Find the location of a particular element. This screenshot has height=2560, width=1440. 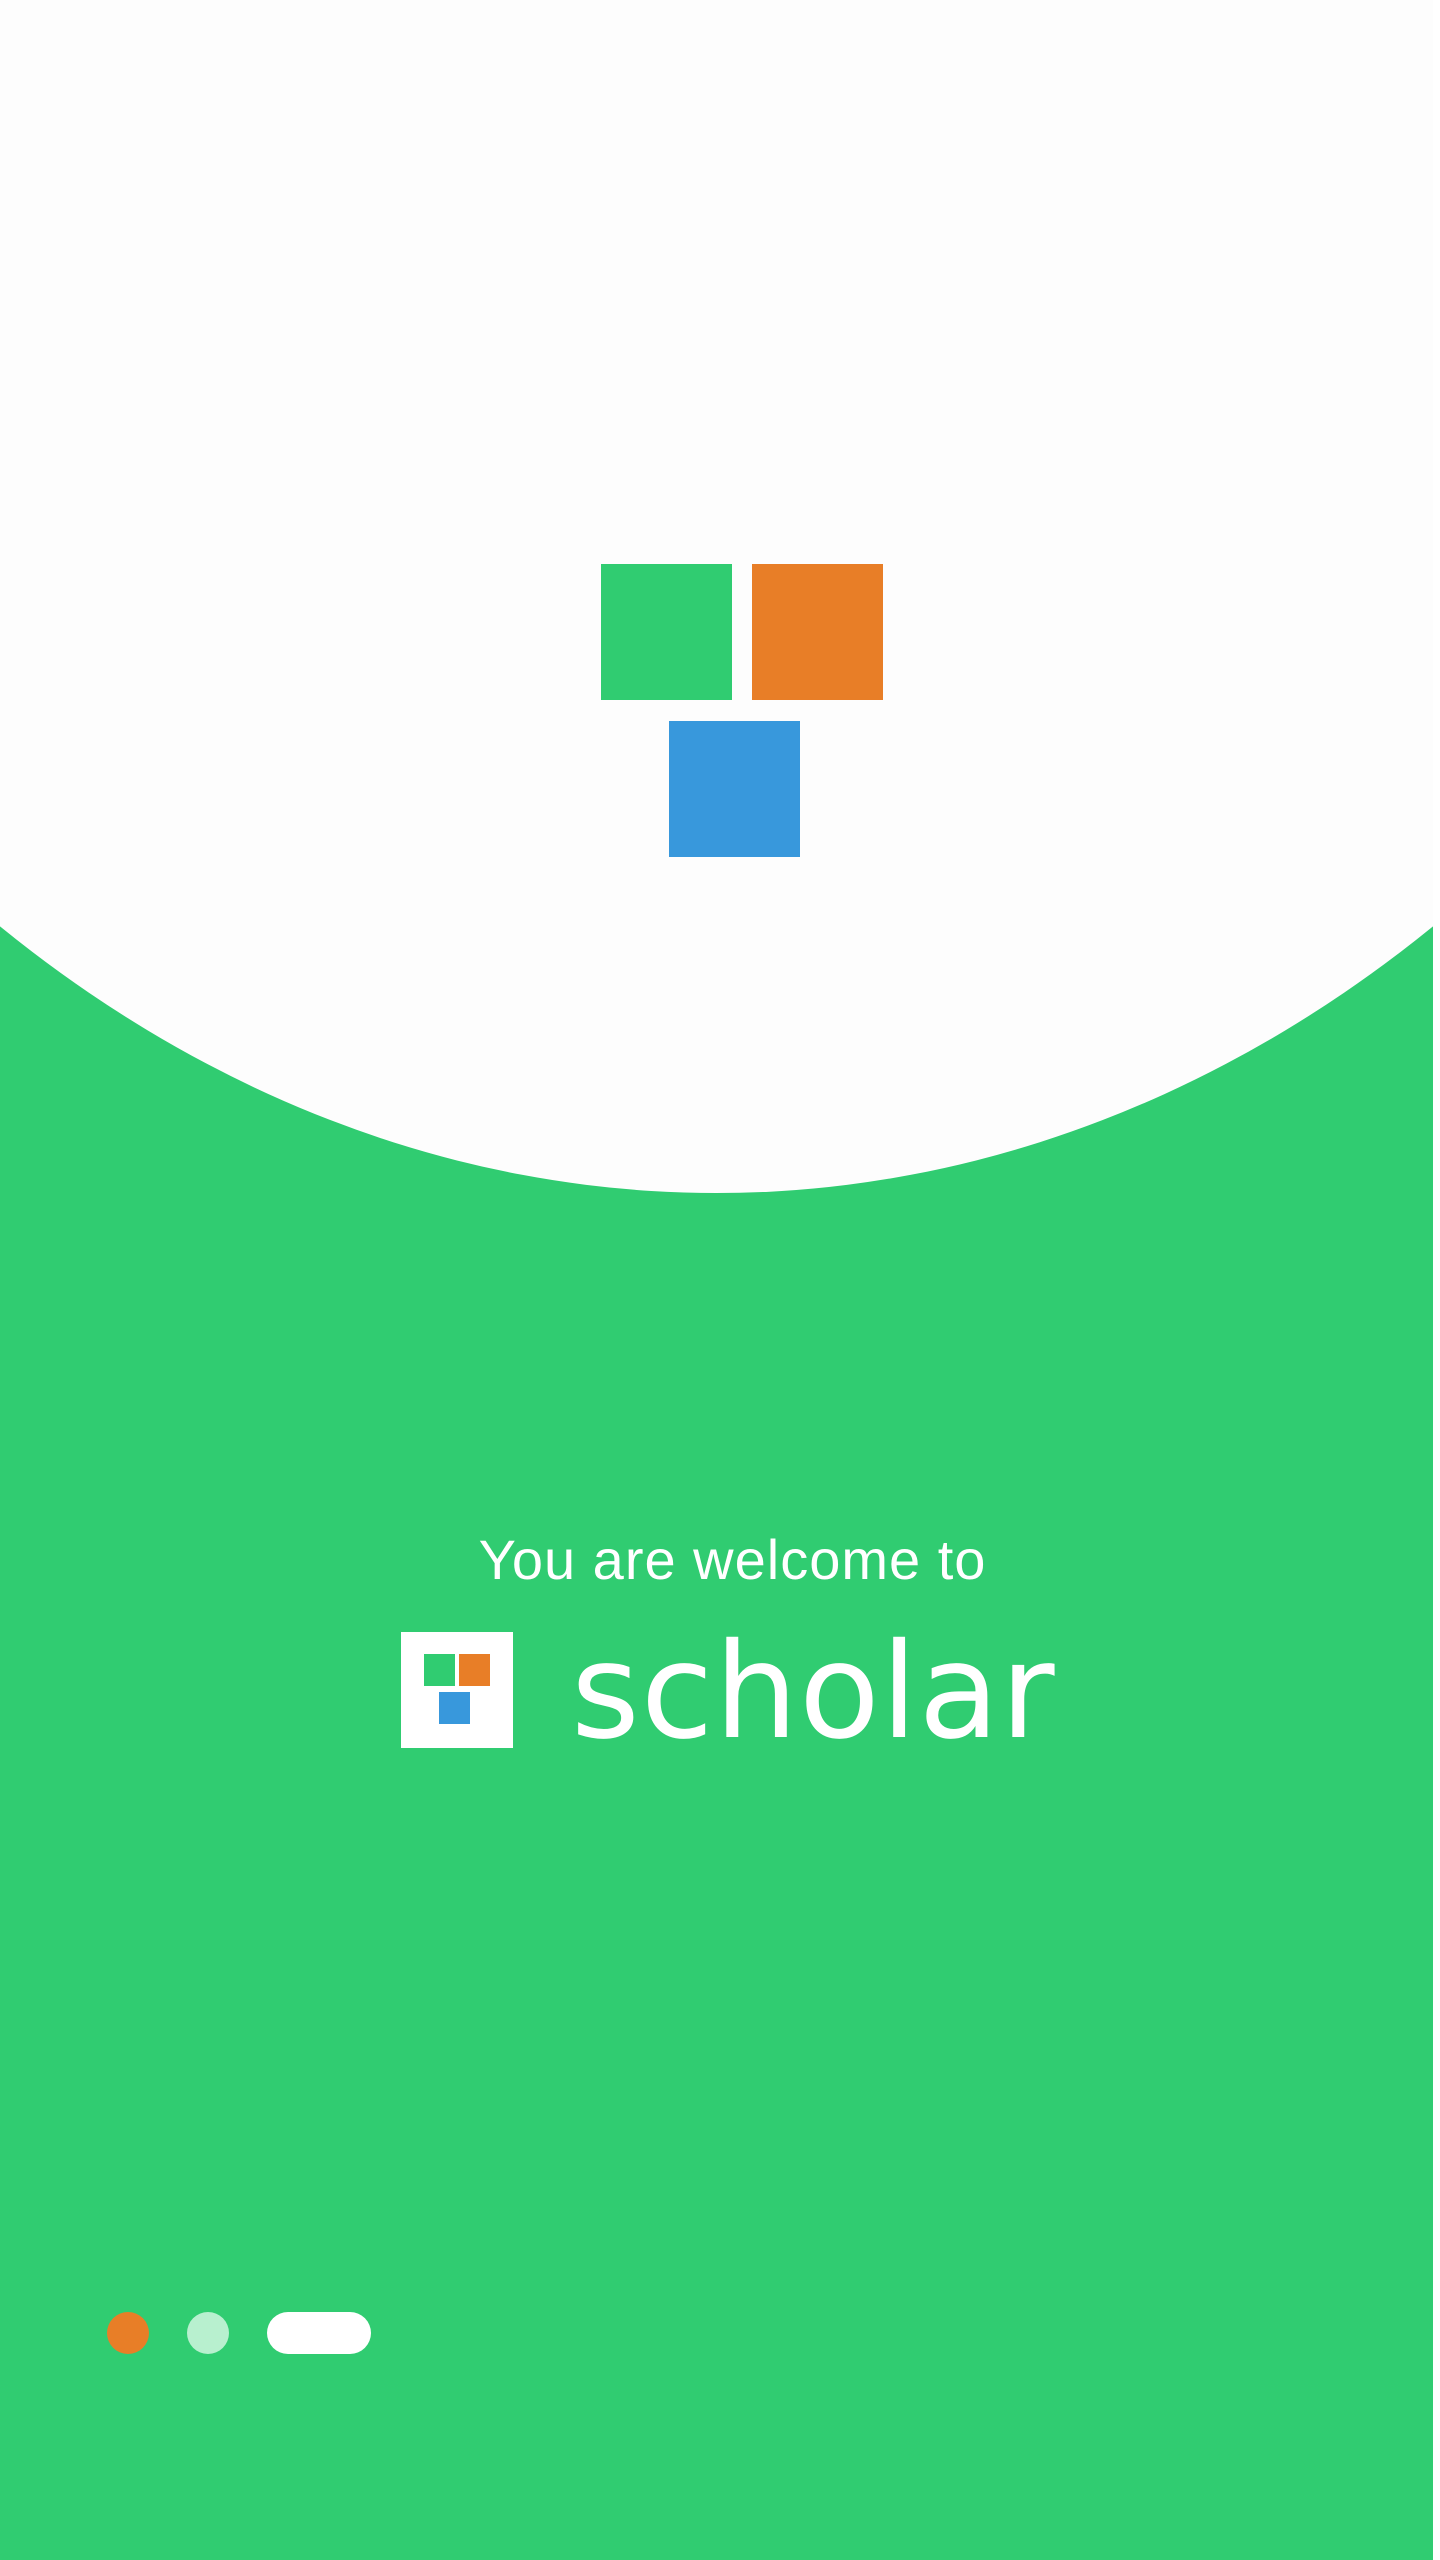

logo-blue-square is located at coordinates (734, 789).